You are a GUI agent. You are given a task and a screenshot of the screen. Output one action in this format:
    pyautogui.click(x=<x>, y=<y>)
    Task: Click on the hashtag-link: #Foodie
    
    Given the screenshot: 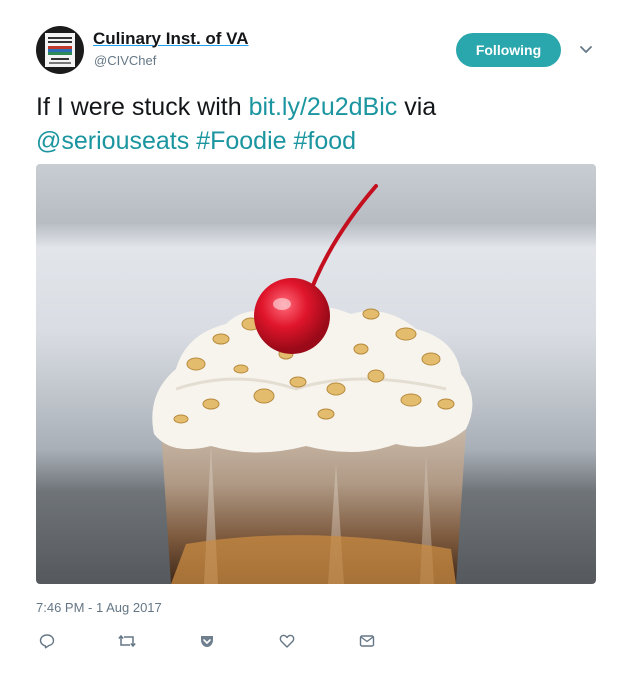 What is the action you would take?
    pyautogui.click(x=241, y=141)
    